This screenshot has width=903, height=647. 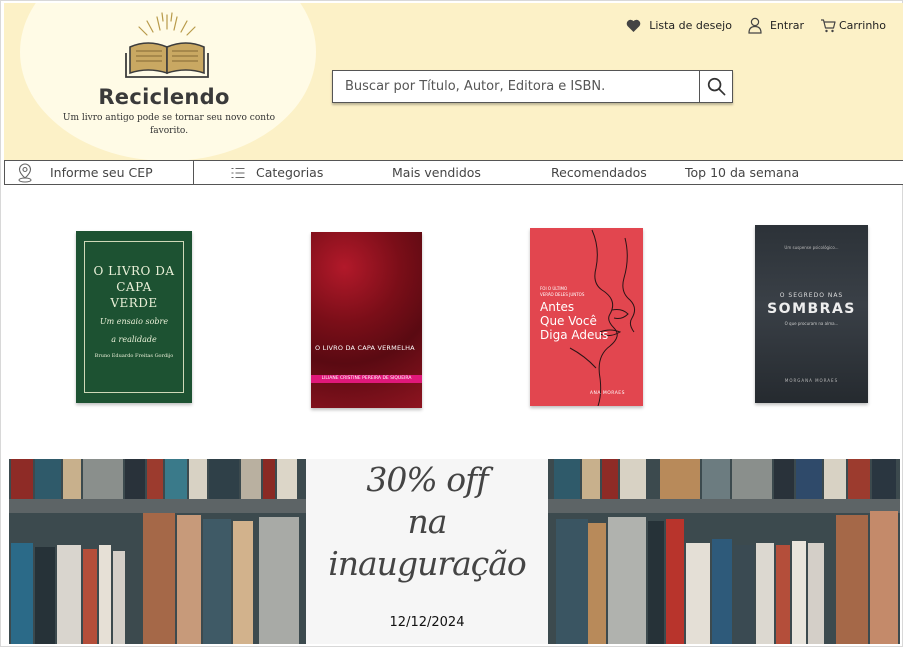 What do you see at coordinates (786, 25) in the screenshot?
I see `login-label: Entrar` at bounding box center [786, 25].